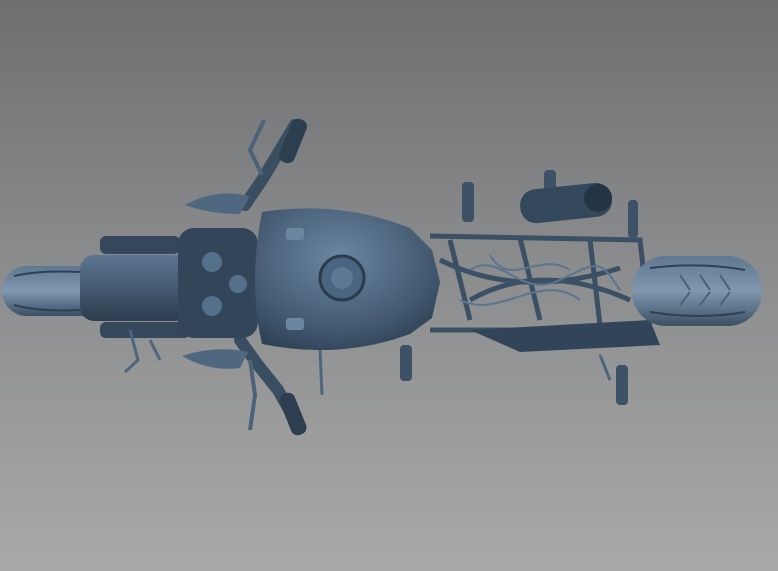  I want to click on fuel-tank, so click(347, 279).